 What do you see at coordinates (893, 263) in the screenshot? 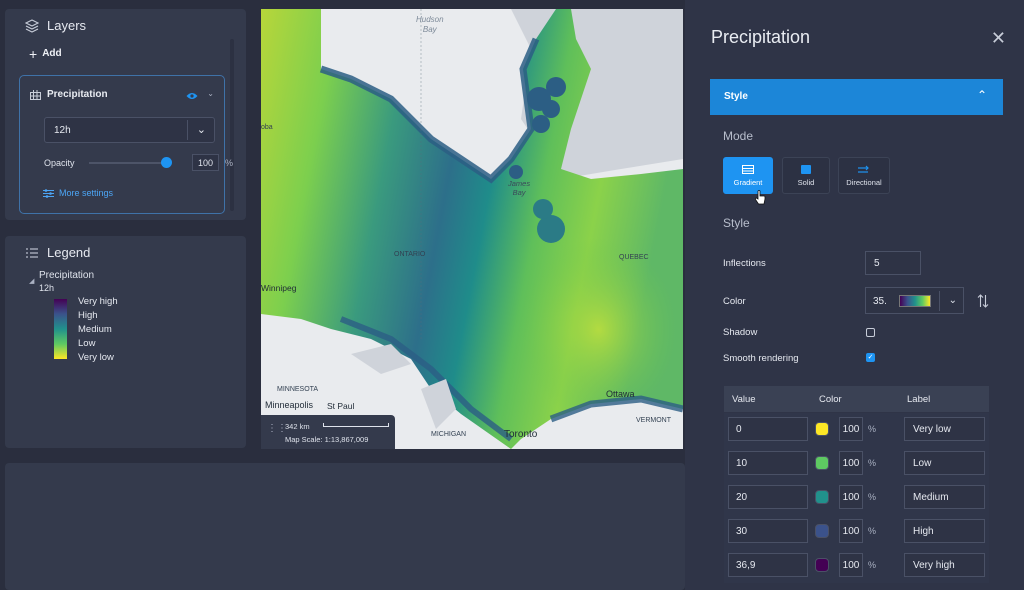
I see `inflections-input: 5` at bounding box center [893, 263].